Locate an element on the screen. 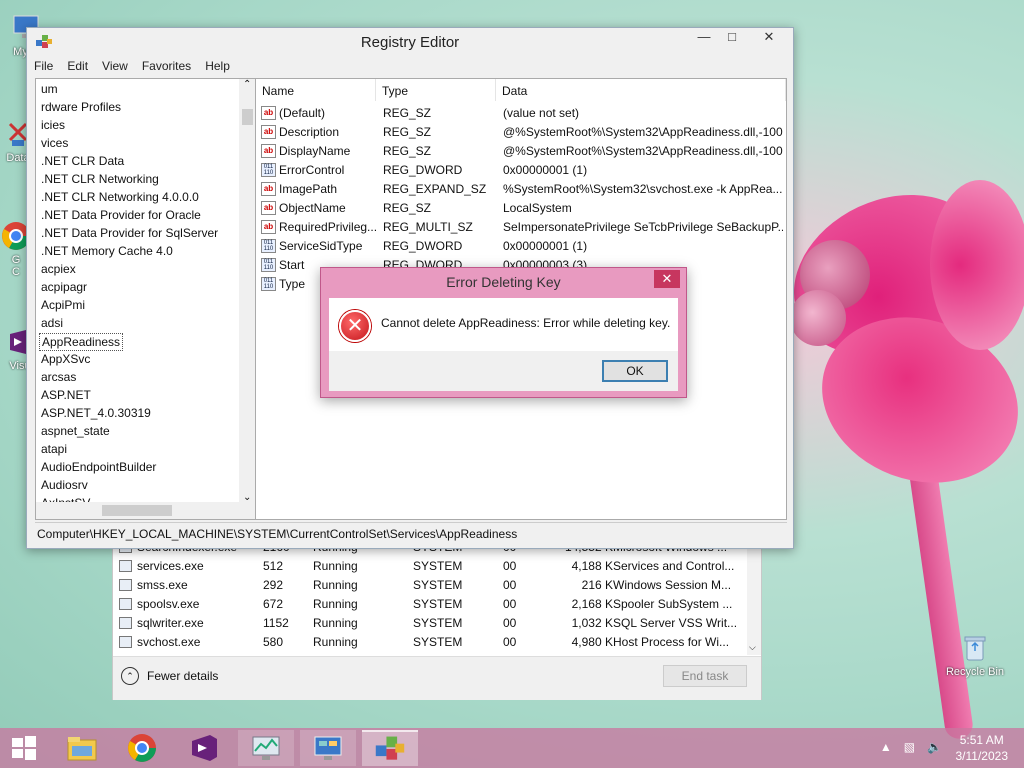 The image size is (1024, 768). end-task-button: End task is located at coordinates (705, 676).